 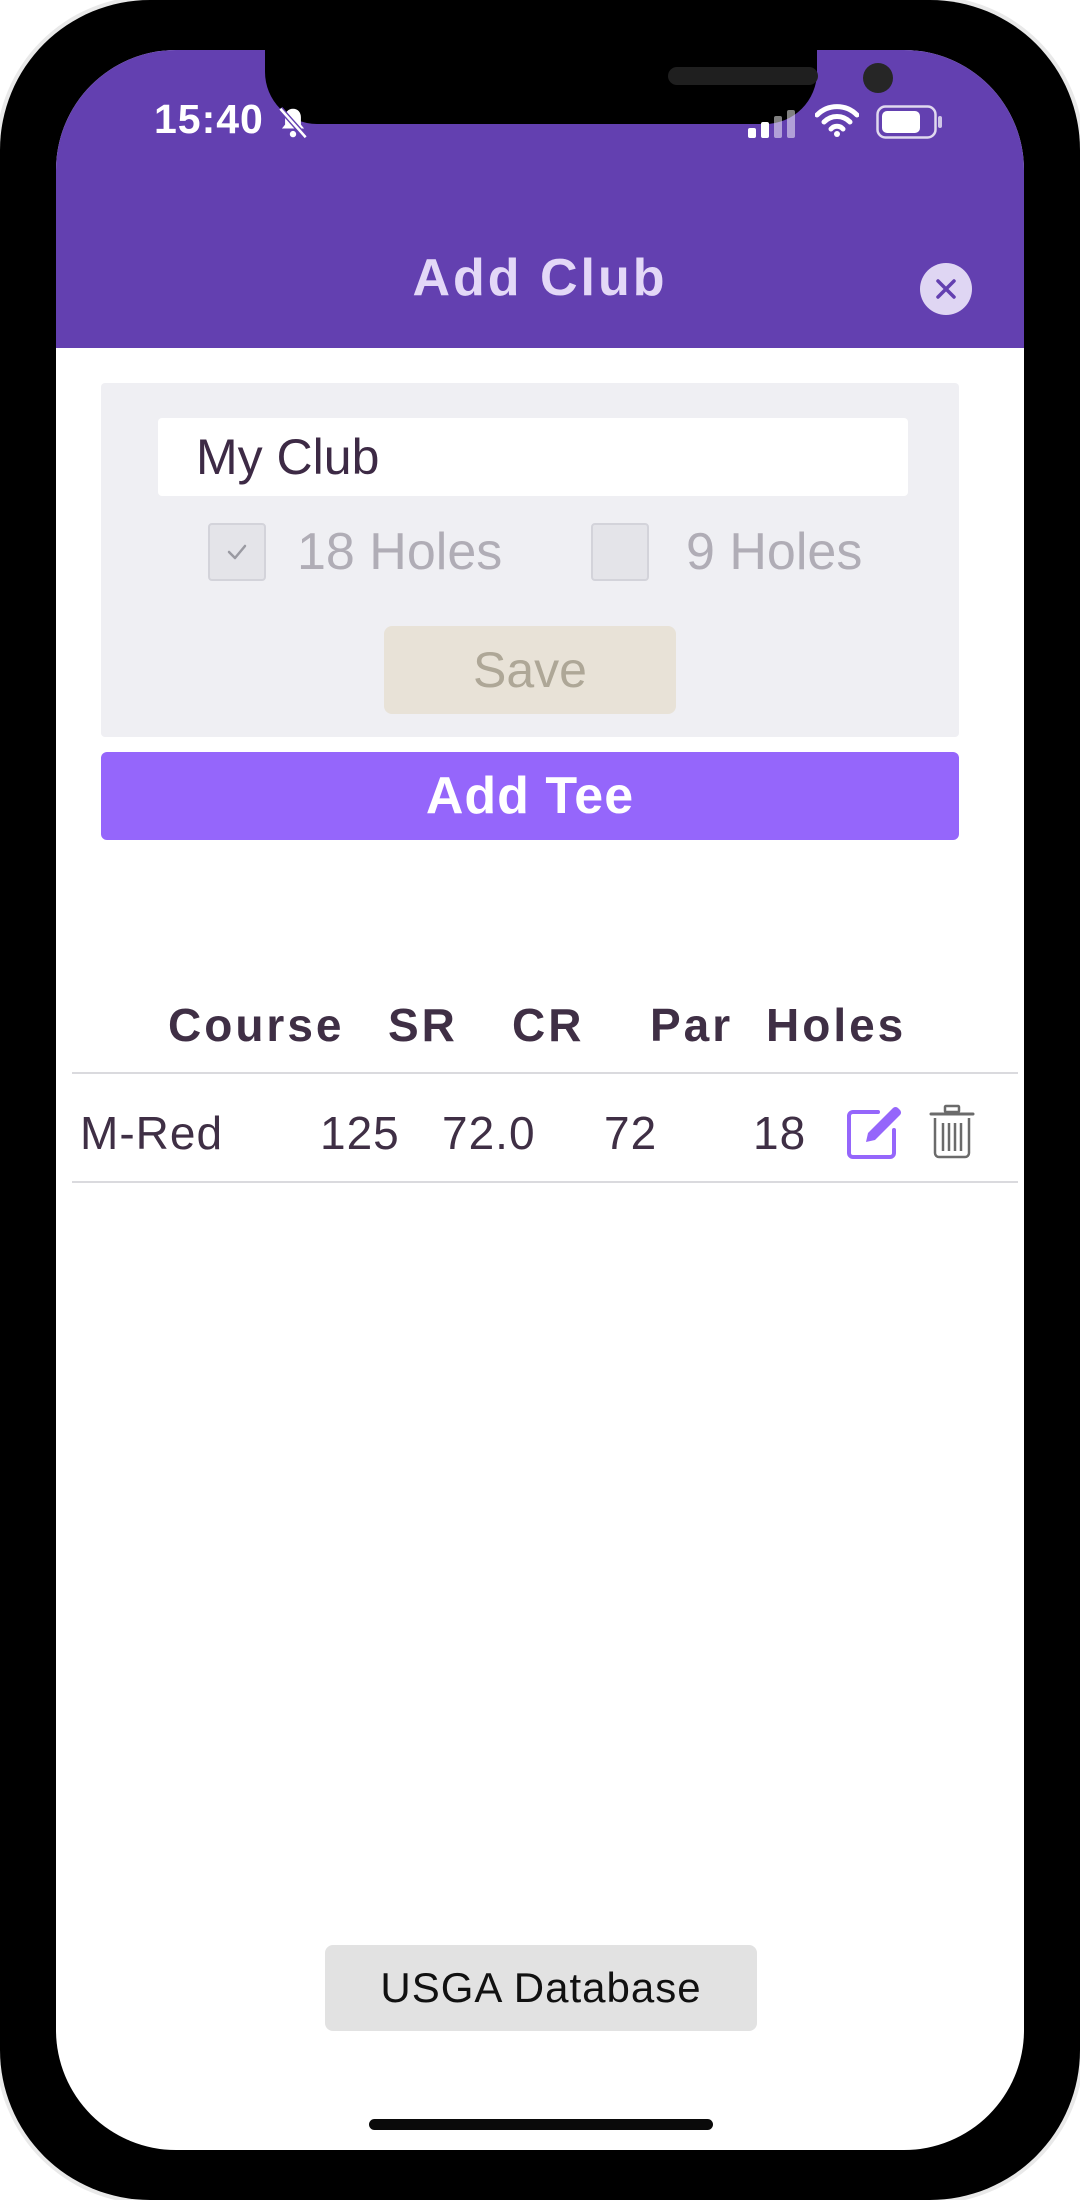 What do you see at coordinates (774, 552) in the screenshot?
I see `holes-9-label: 9 Holes` at bounding box center [774, 552].